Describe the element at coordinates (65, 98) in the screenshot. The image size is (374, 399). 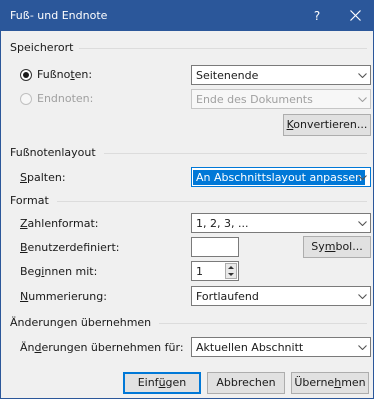
I see `endnoten-label: Endnoten:` at that location.